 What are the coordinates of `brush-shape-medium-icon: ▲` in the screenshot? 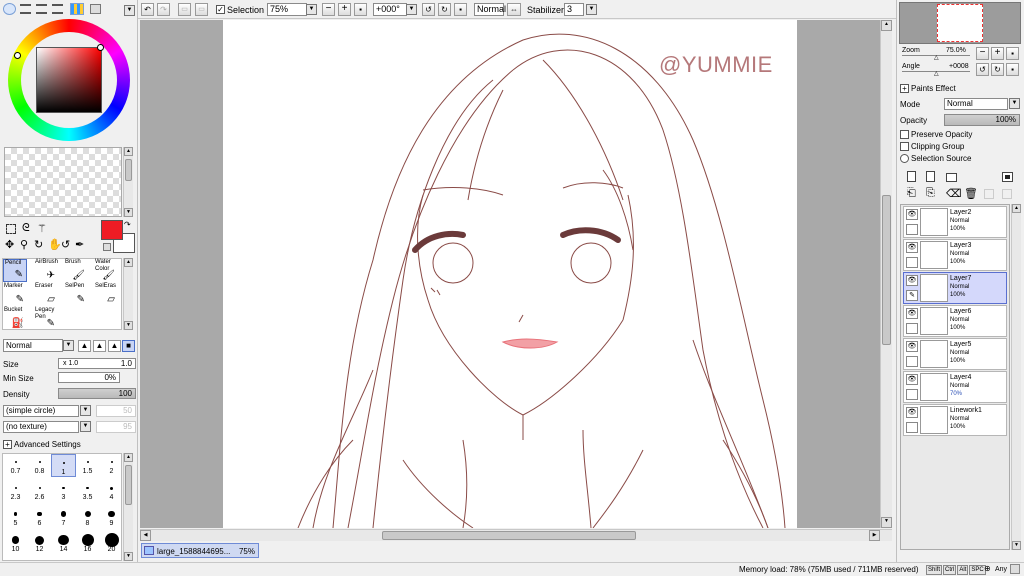 It's located at (99, 346).